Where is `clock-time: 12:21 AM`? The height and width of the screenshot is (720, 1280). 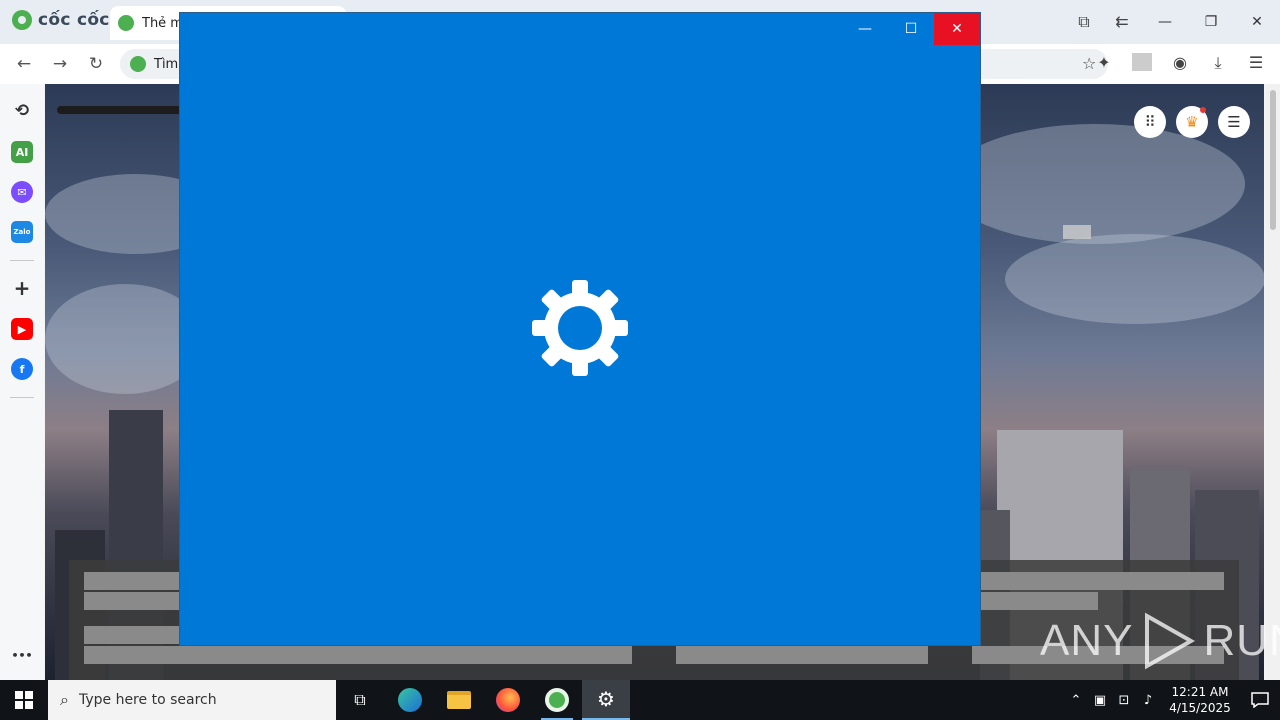 clock-time: 12:21 AM is located at coordinates (1200, 692).